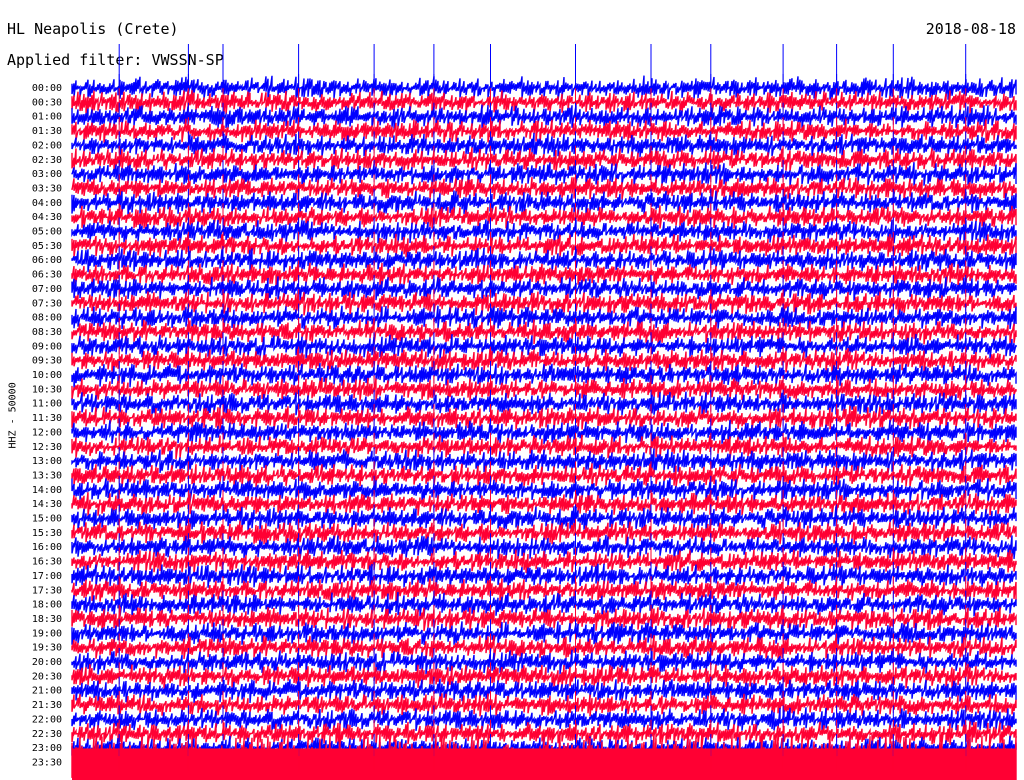  Describe the element at coordinates (47, 705) in the screenshot. I see `time-tick-label: 21:30` at that location.